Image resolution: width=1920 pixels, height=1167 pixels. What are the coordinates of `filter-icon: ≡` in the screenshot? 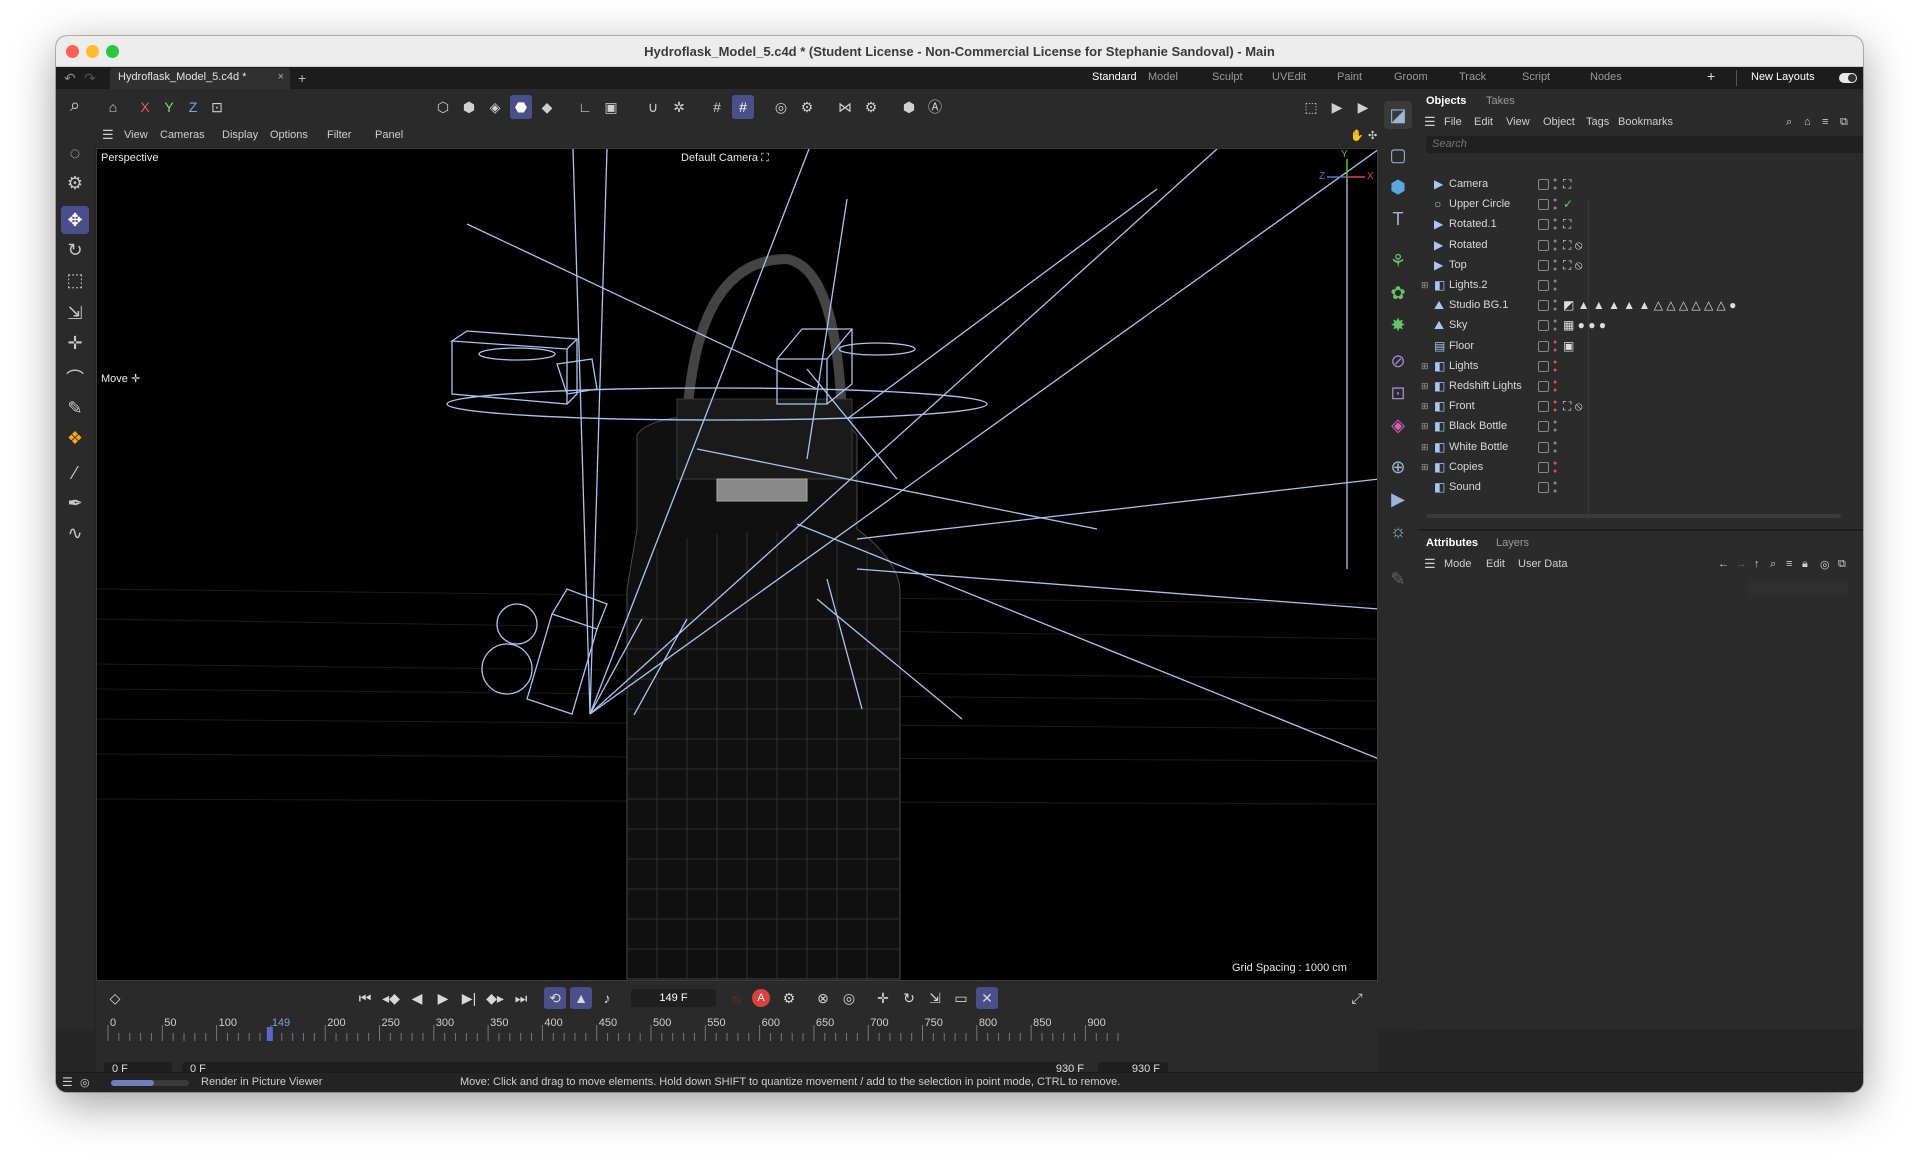 It's located at (1825, 122).